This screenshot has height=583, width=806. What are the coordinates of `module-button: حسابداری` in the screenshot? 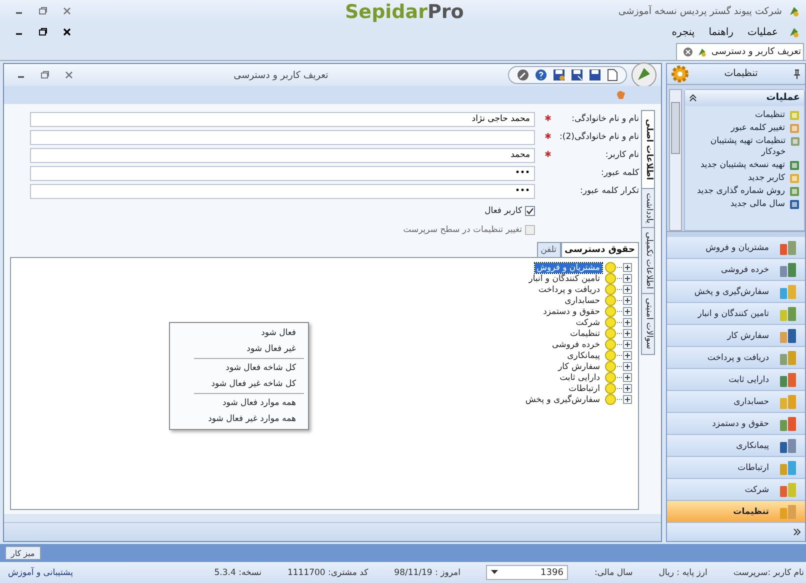 It's located at (736, 402).